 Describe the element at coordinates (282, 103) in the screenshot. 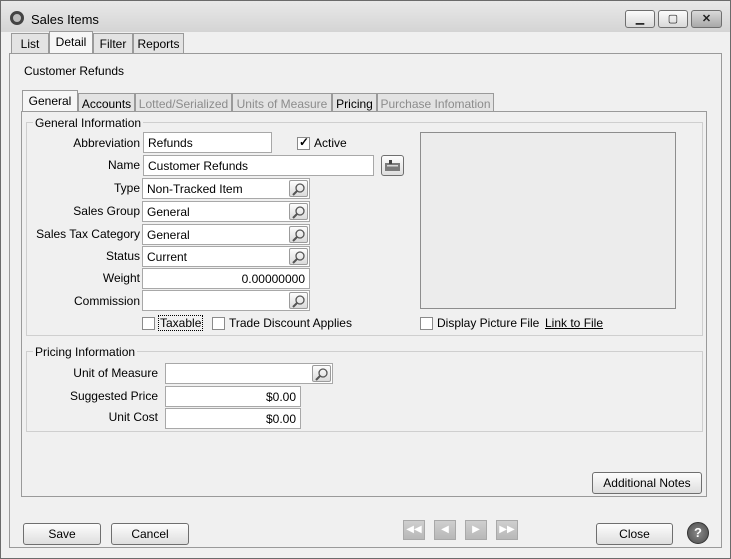

I see `tab-units-of-measure: Units of Measure` at that location.